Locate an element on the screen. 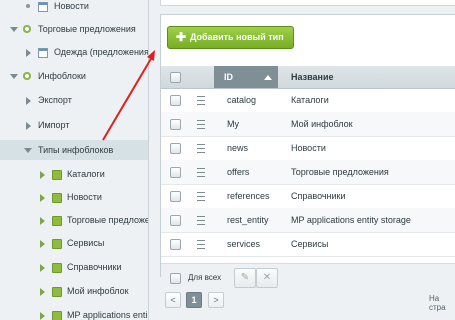 This screenshot has width=455, height=320. cell-name: MP applications entity storage is located at coordinates (351, 220).